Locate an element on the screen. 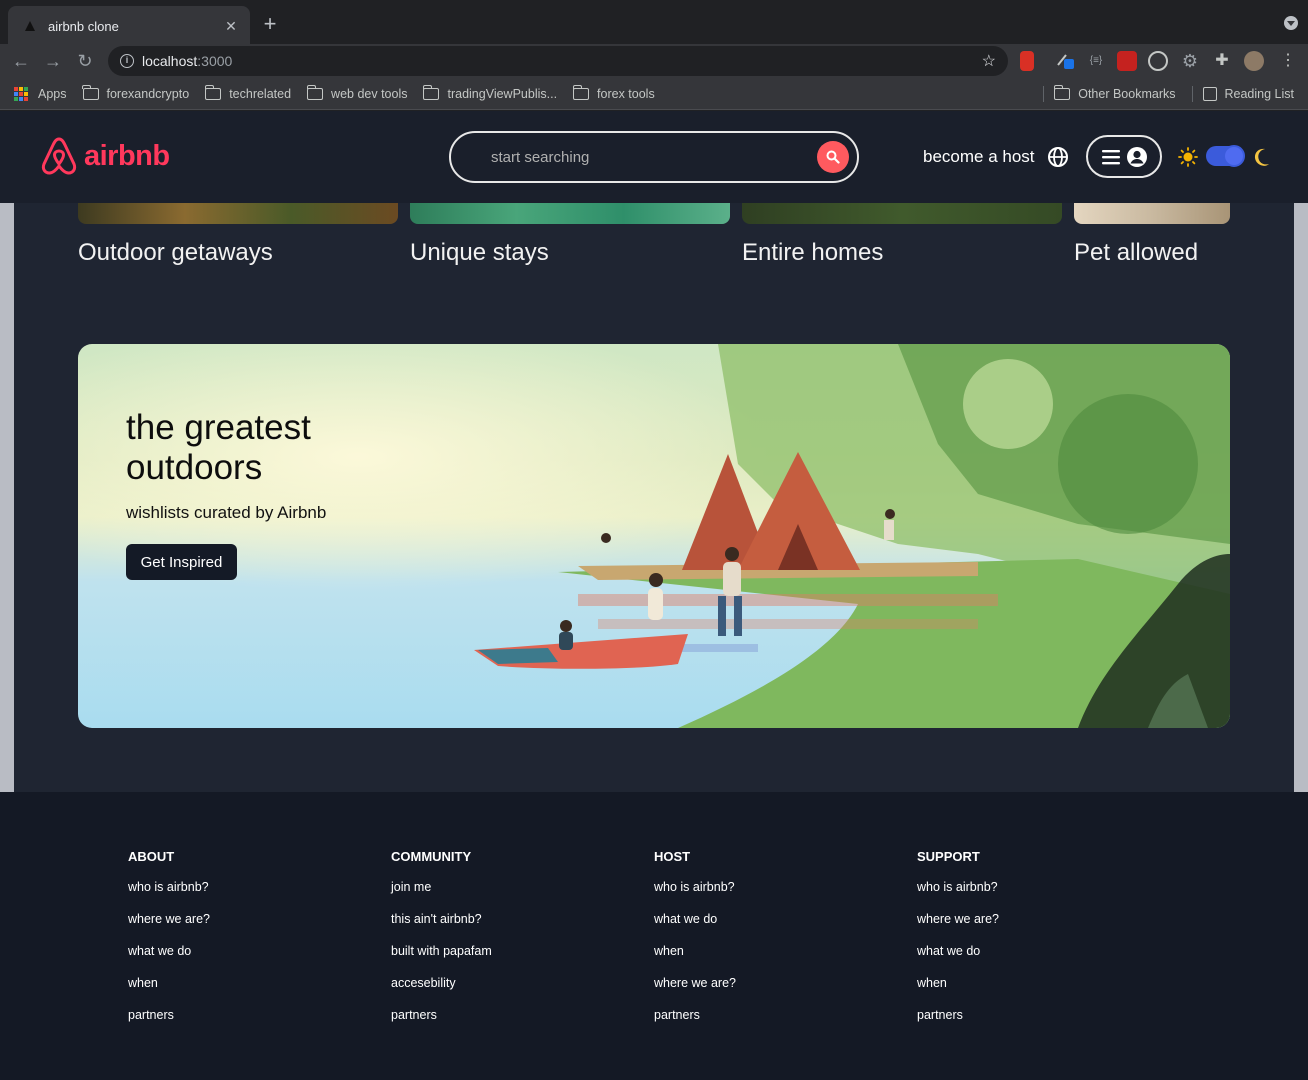 The image size is (1308, 1080). redux-extension-icon is located at coordinates (1127, 61).